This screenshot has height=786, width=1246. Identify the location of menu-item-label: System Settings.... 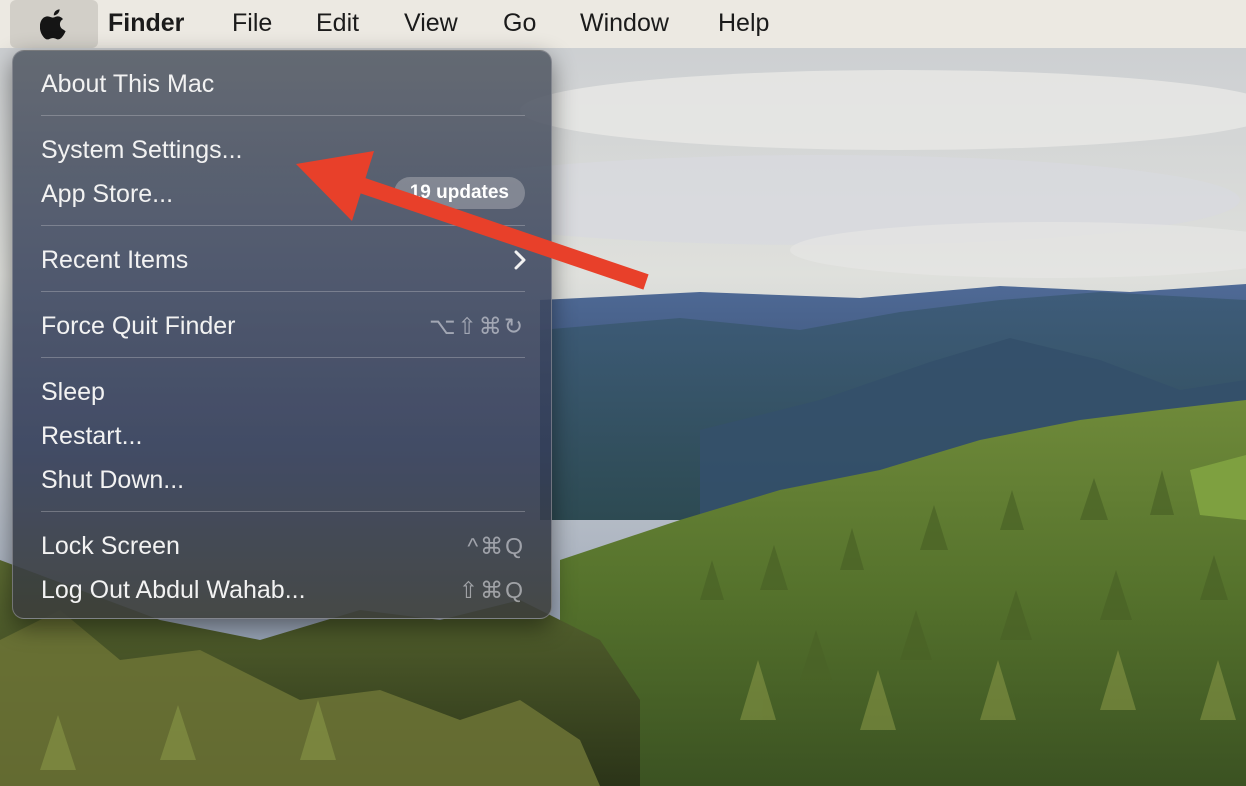
(142, 150).